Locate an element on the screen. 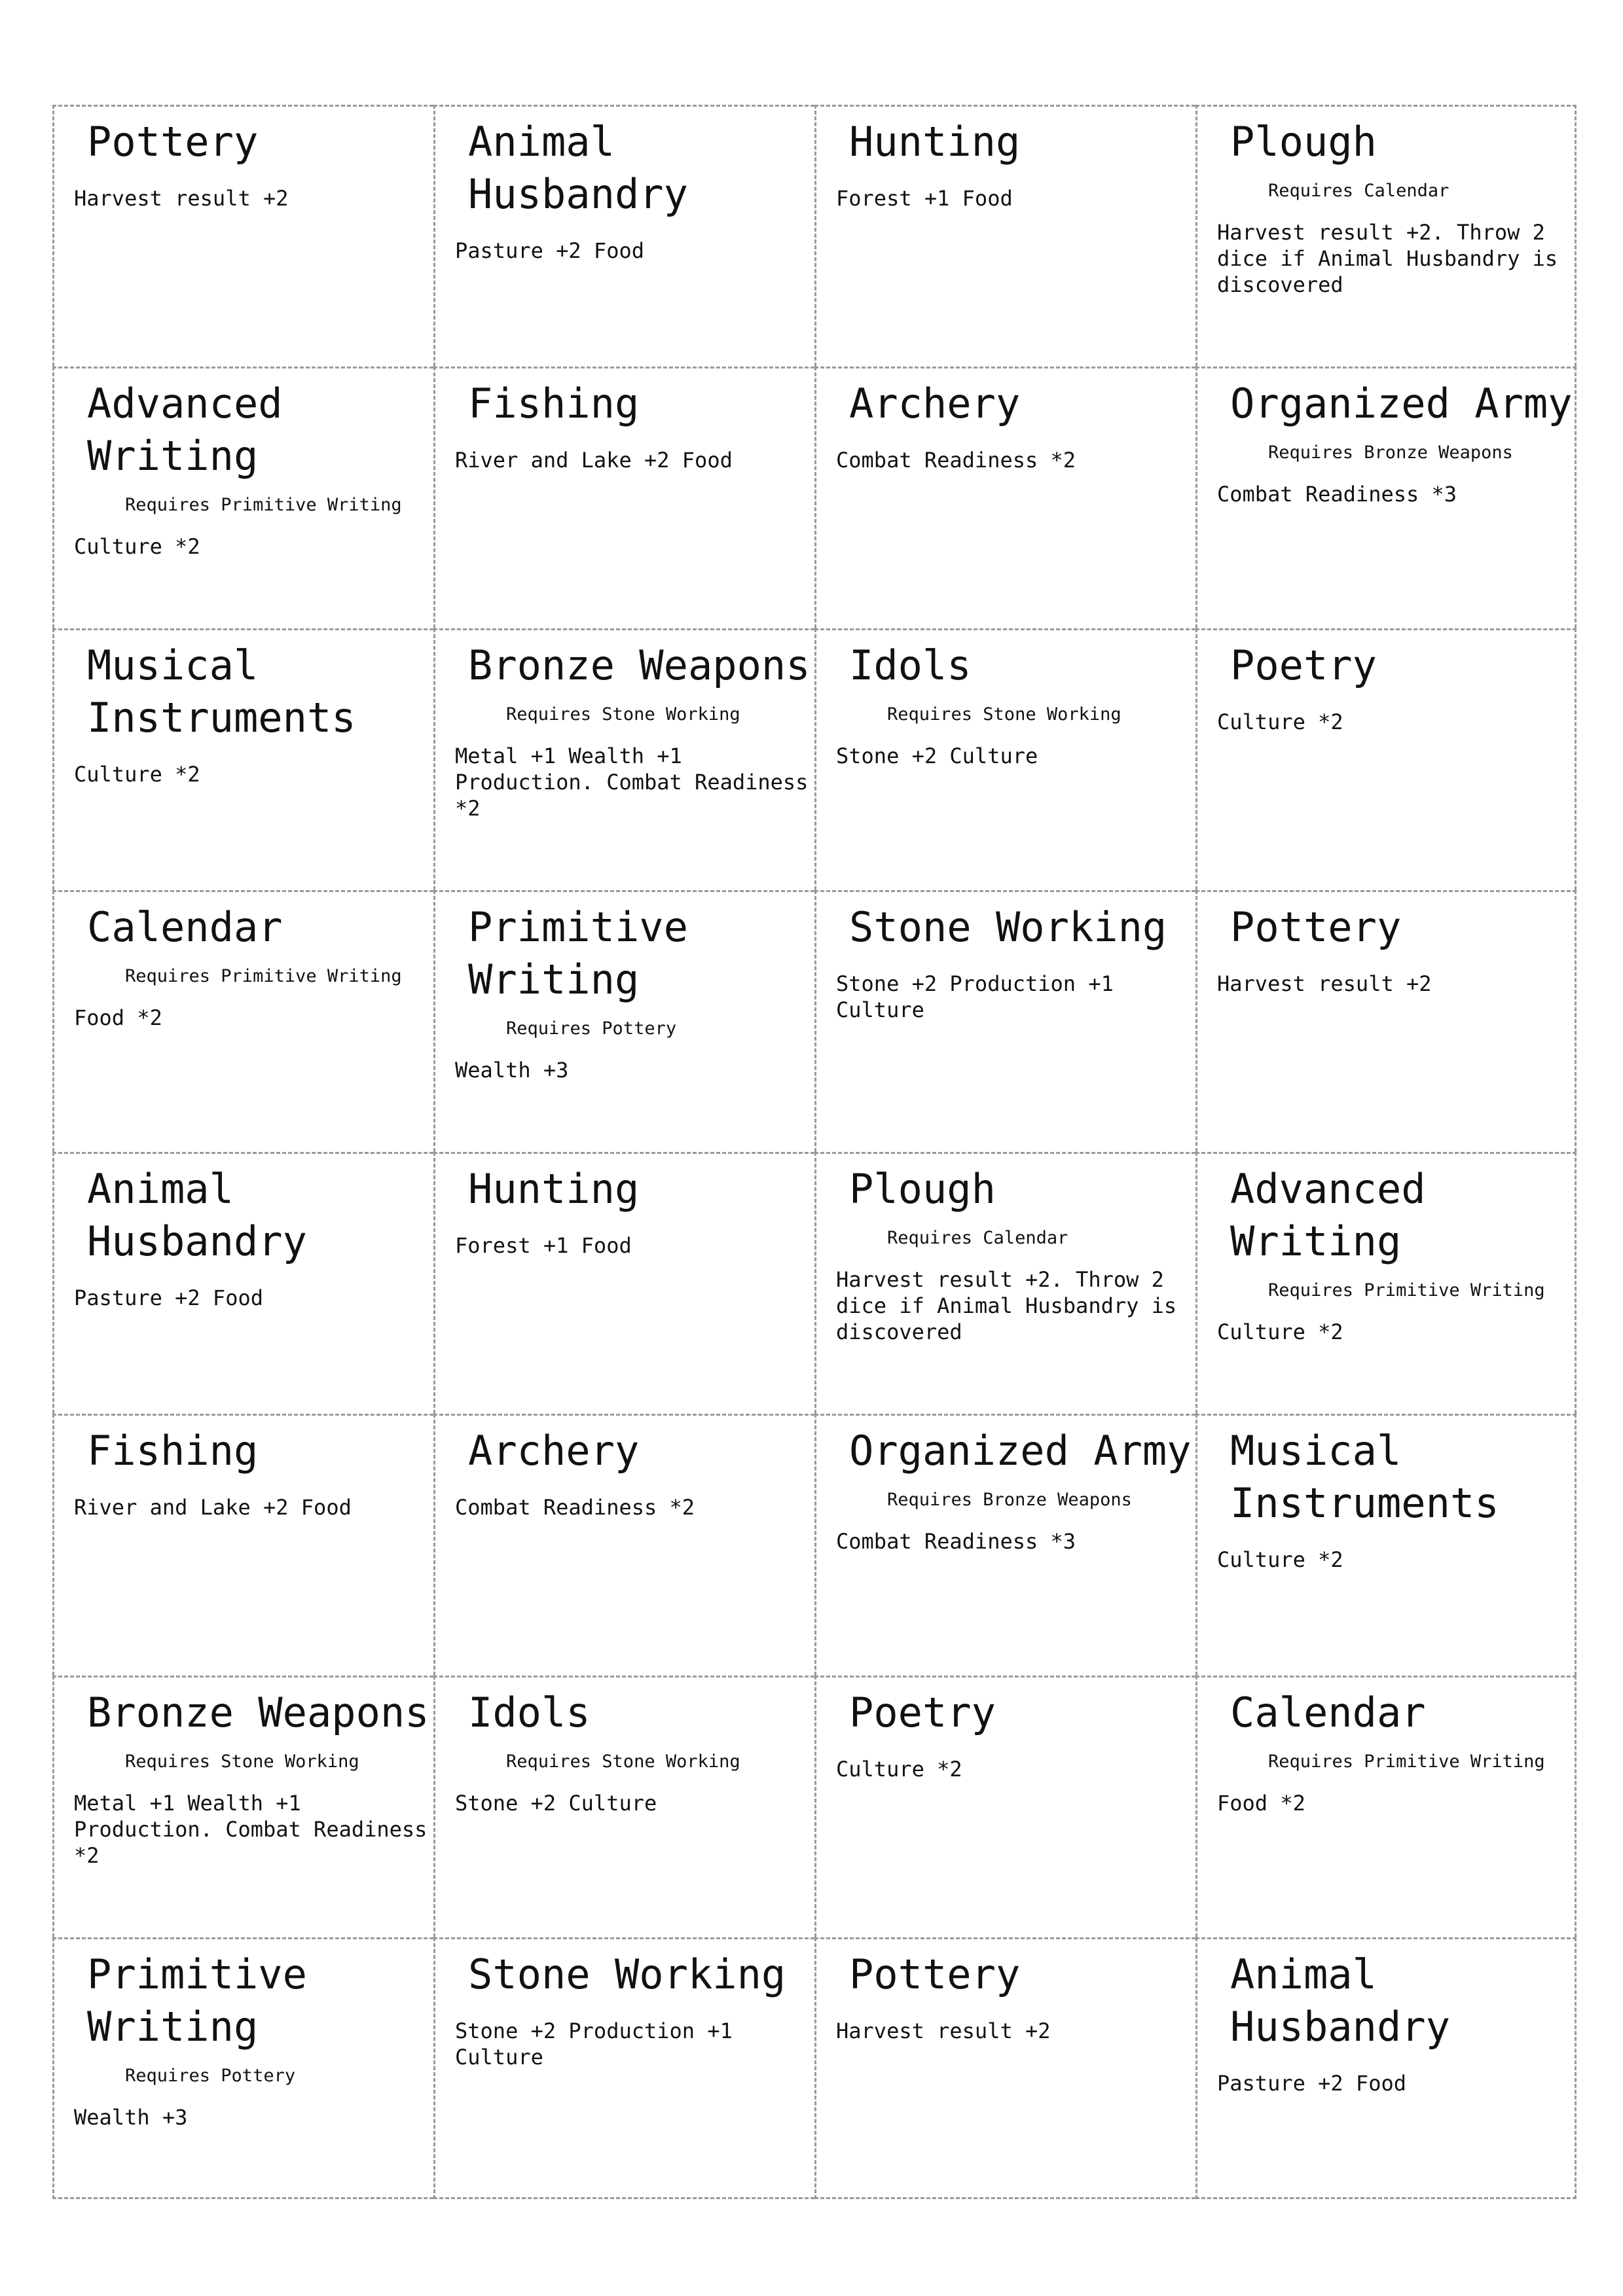 This screenshot has height=2296, width=1623. card-title: Stone Working is located at coordinates (627, 1974).